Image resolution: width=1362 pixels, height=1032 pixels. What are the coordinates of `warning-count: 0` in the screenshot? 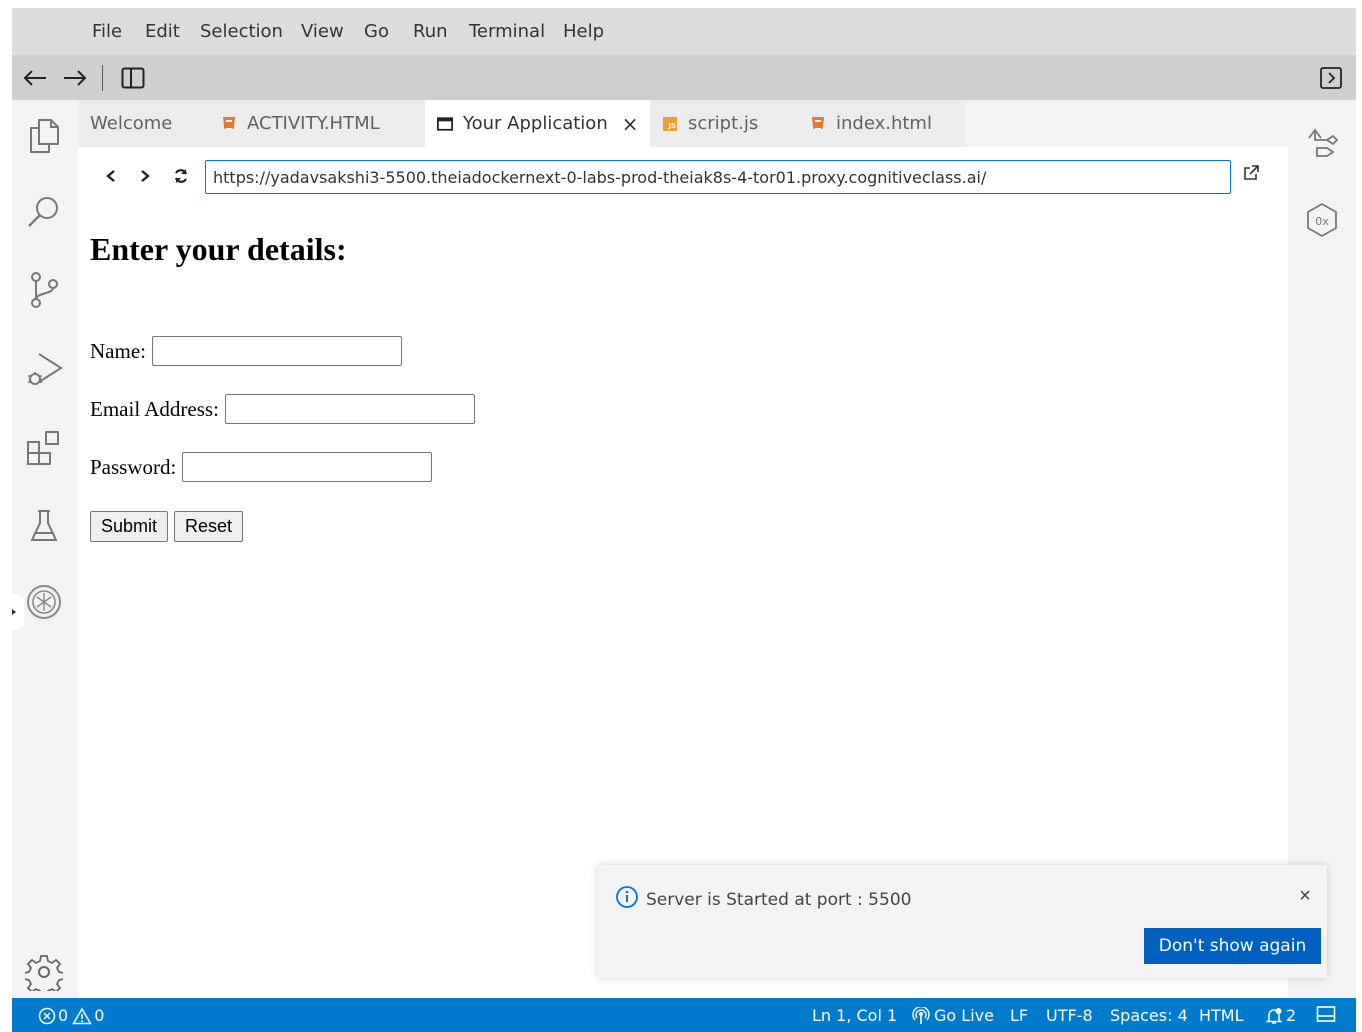 It's located at (99, 1015).